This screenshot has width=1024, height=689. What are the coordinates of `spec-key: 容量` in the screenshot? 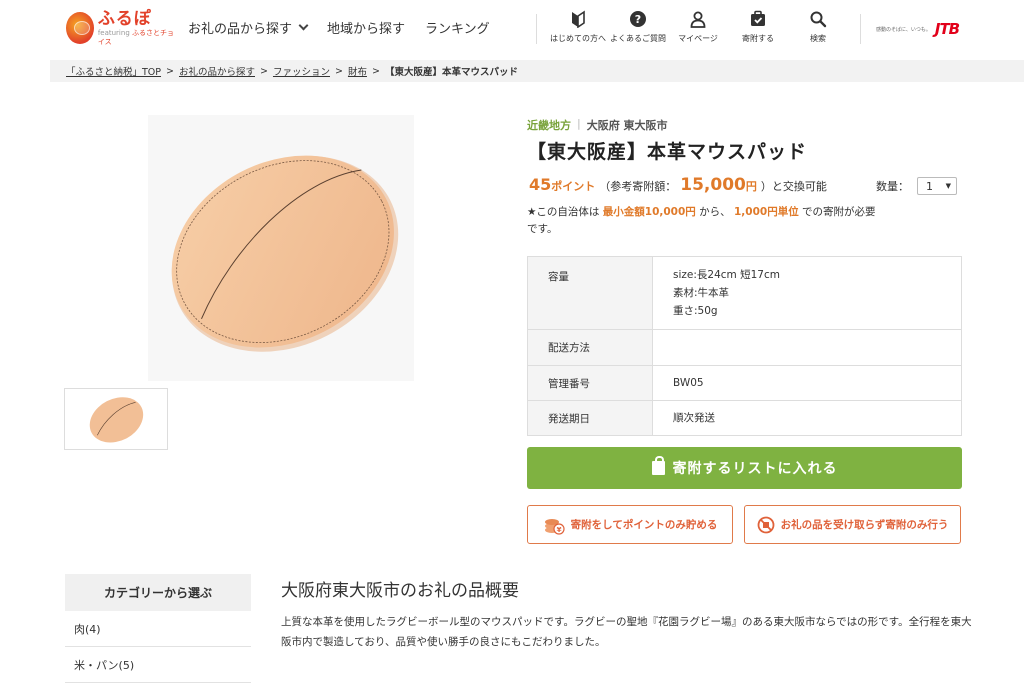 It's located at (590, 293).